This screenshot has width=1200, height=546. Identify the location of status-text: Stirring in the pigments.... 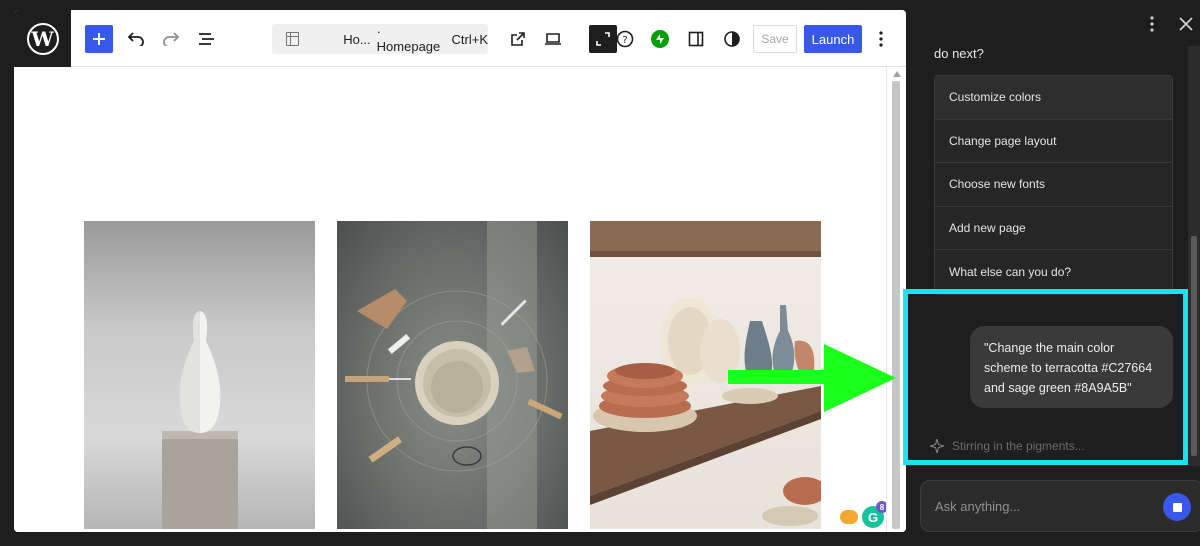
(1018, 446).